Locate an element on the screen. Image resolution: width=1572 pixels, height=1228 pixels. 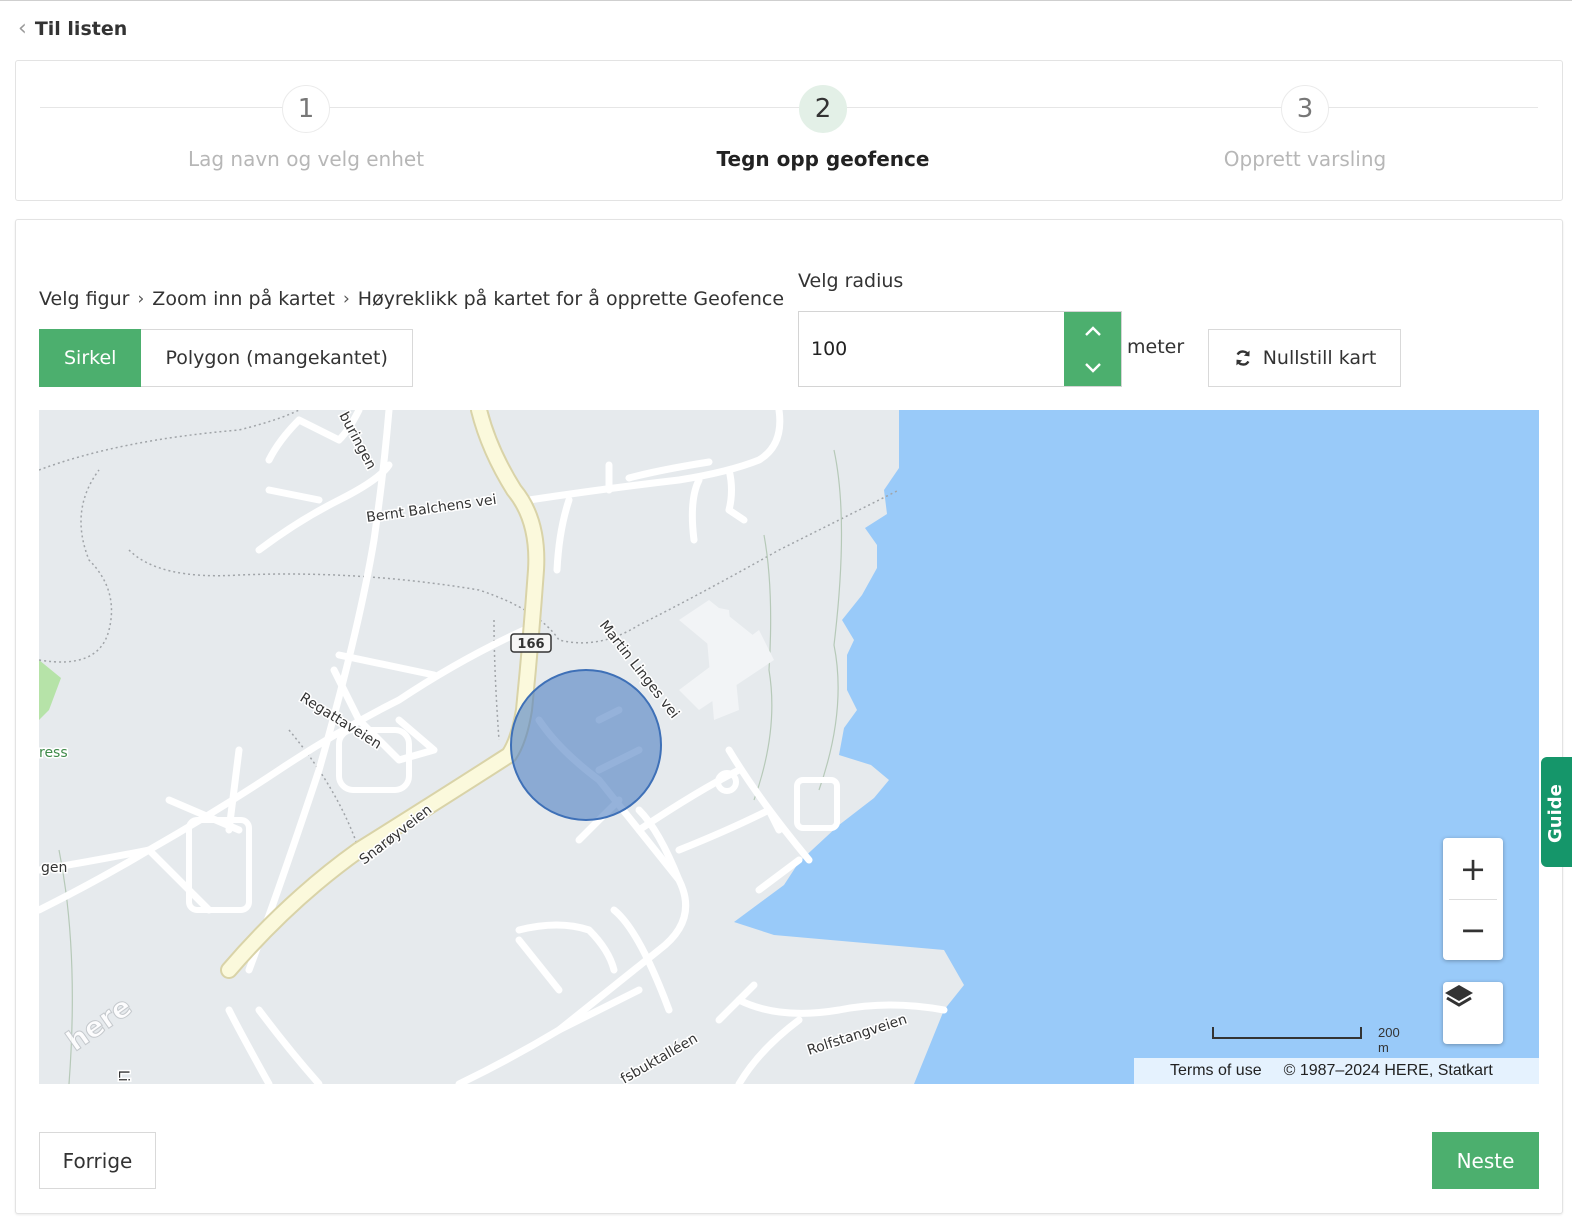
step-2-number: 2 is located at coordinates (823, 109).